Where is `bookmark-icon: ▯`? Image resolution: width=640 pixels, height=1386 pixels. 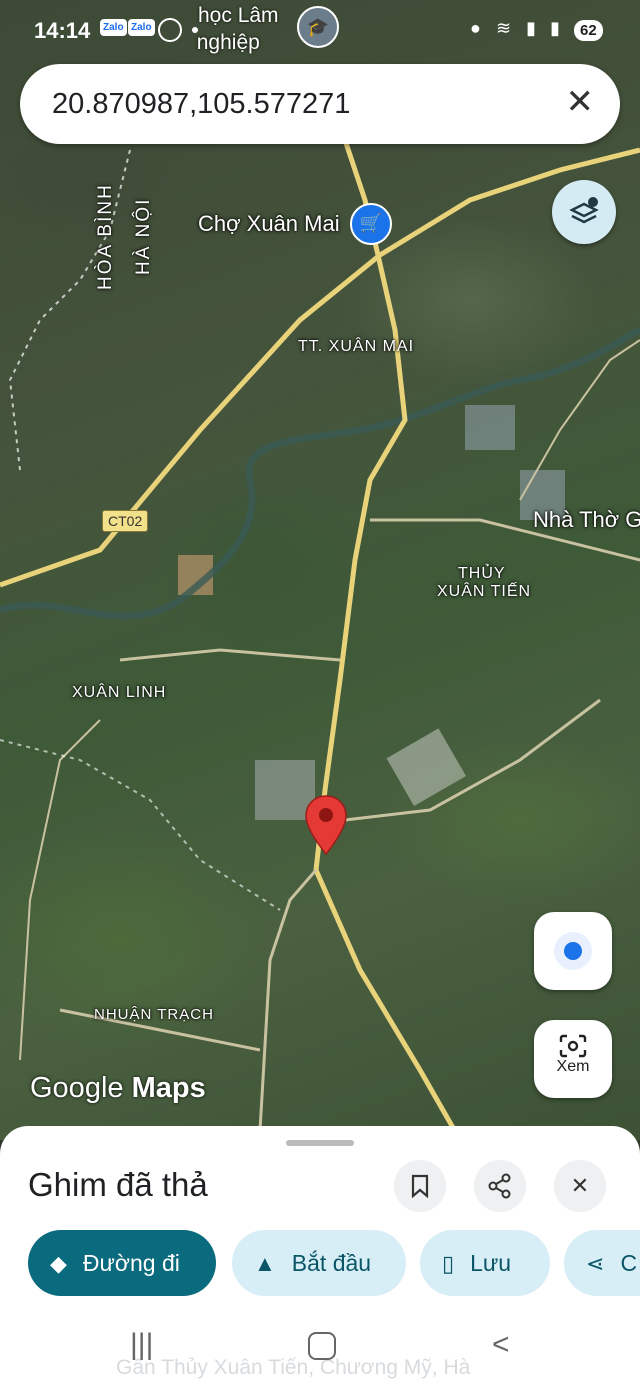
bookmark-icon: ▯ is located at coordinates (448, 1263).